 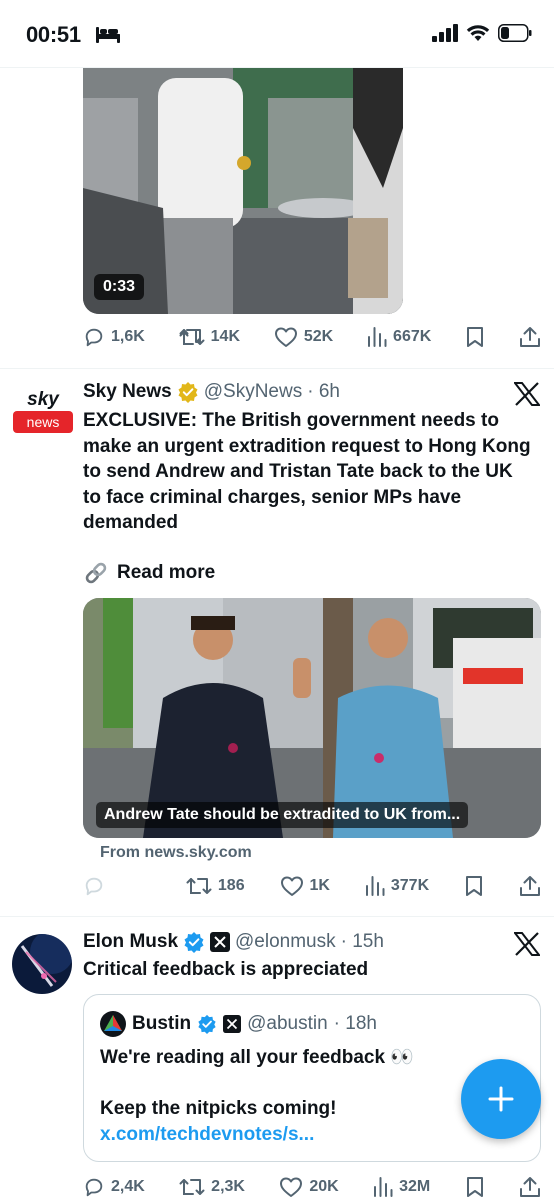 What do you see at coordinates (231, 885) in the screenshot?
I see `retweet-count: 186` at bounding box center [231, 885].